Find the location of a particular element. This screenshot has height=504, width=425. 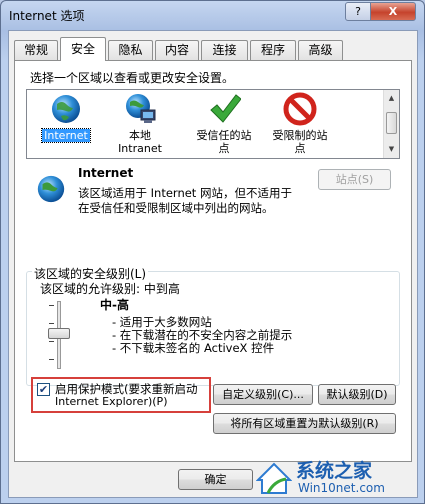

sites-button: 站点(S) is located at coordinates (354, 179).